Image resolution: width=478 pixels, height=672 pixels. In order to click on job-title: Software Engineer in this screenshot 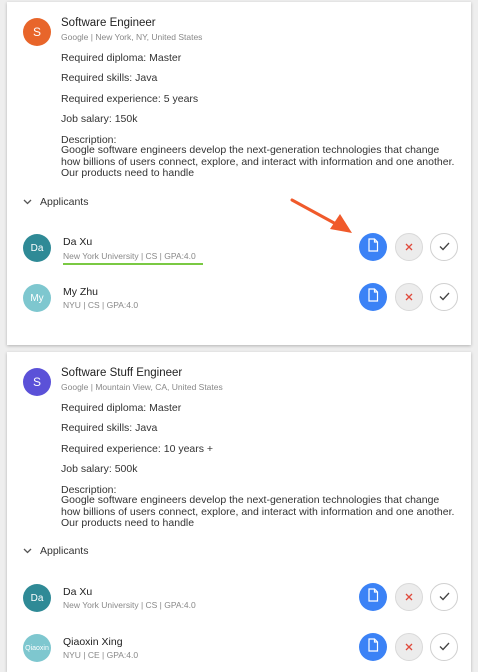, I will do `click(108, 23)`.